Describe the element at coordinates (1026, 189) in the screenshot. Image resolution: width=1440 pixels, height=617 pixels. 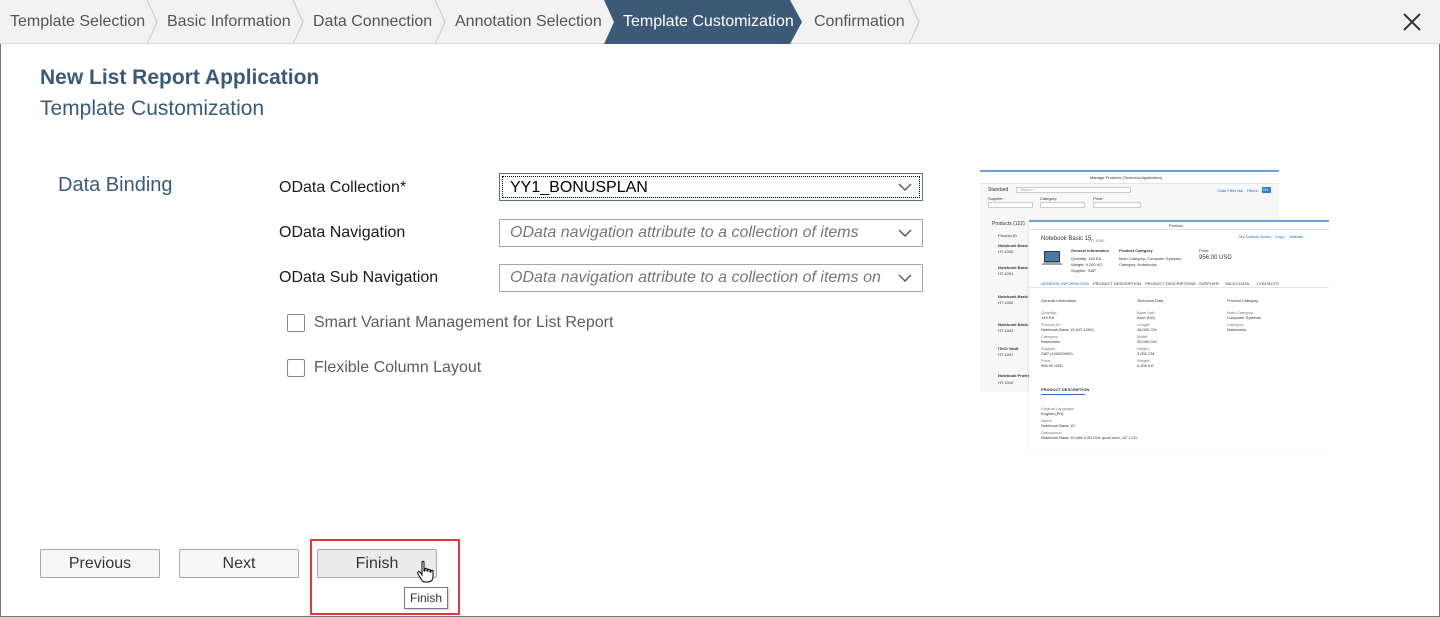
I see `preview-search-placeholder: Search` at that location.